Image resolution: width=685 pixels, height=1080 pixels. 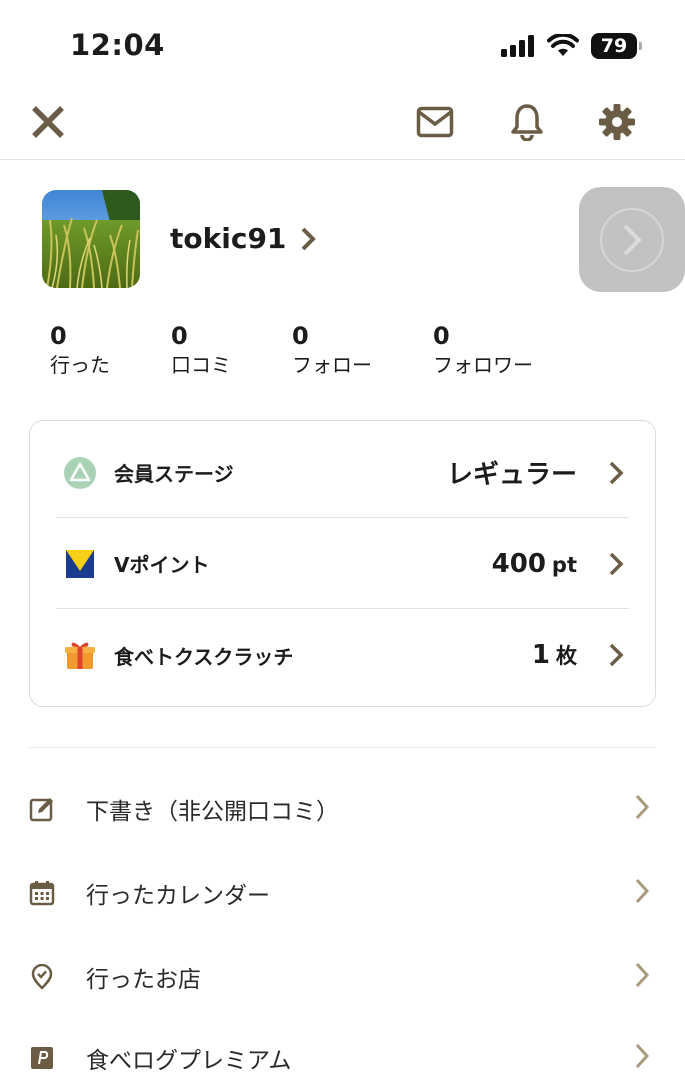 What do you see at coordinates (534, 563) in the screenshot?
I see `card-row-value: 400 pt` at bounding box center [534, 563].